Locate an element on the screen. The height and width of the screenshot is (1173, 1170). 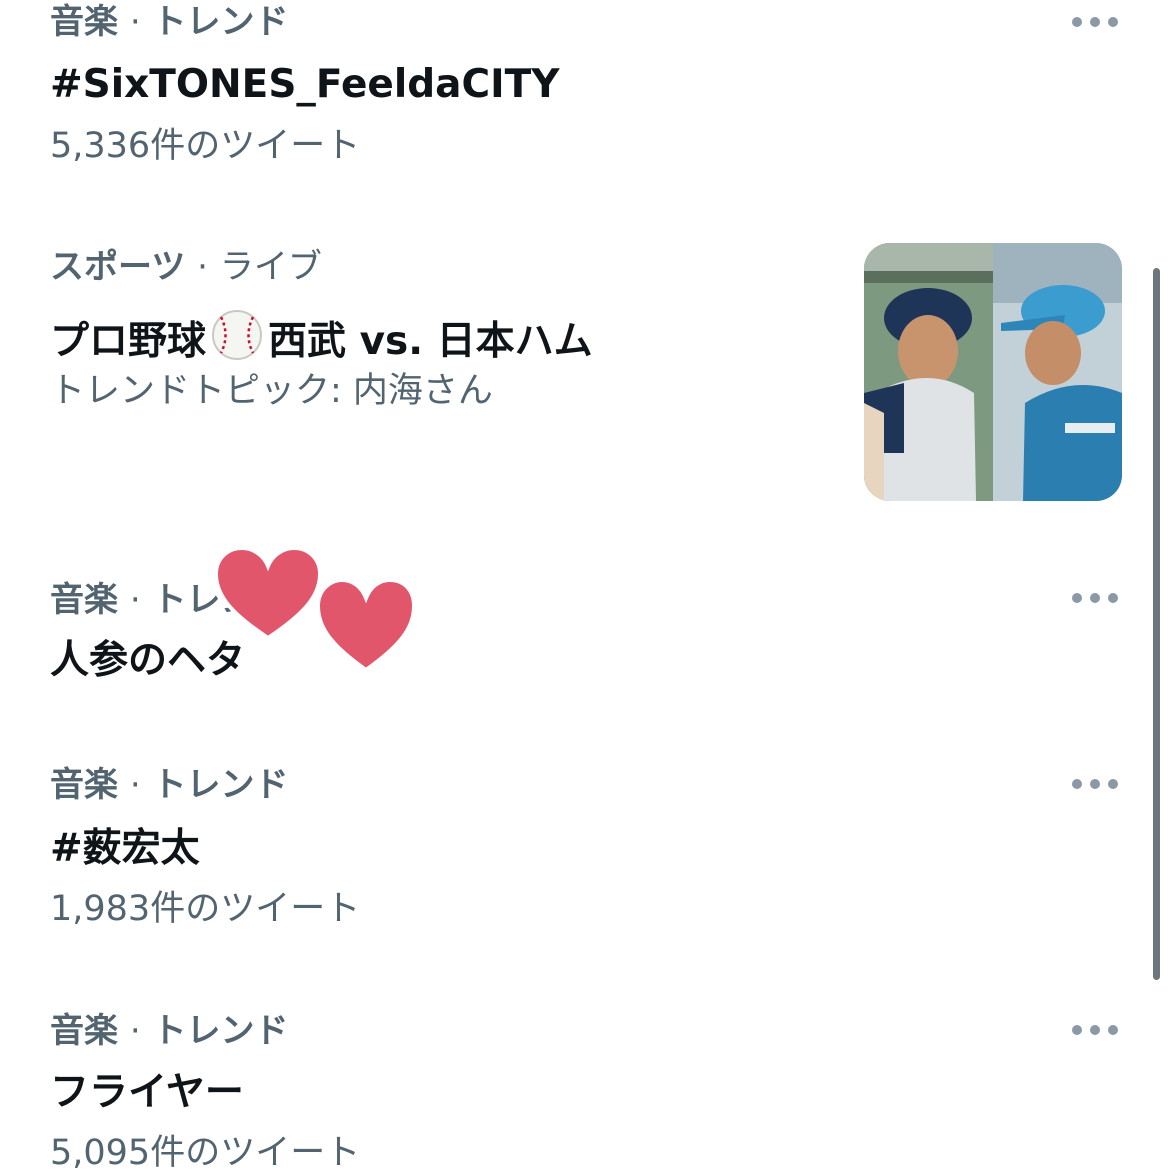
trending-topic: トレンドトピック: 内海さん is located at coordinates (271, 391).